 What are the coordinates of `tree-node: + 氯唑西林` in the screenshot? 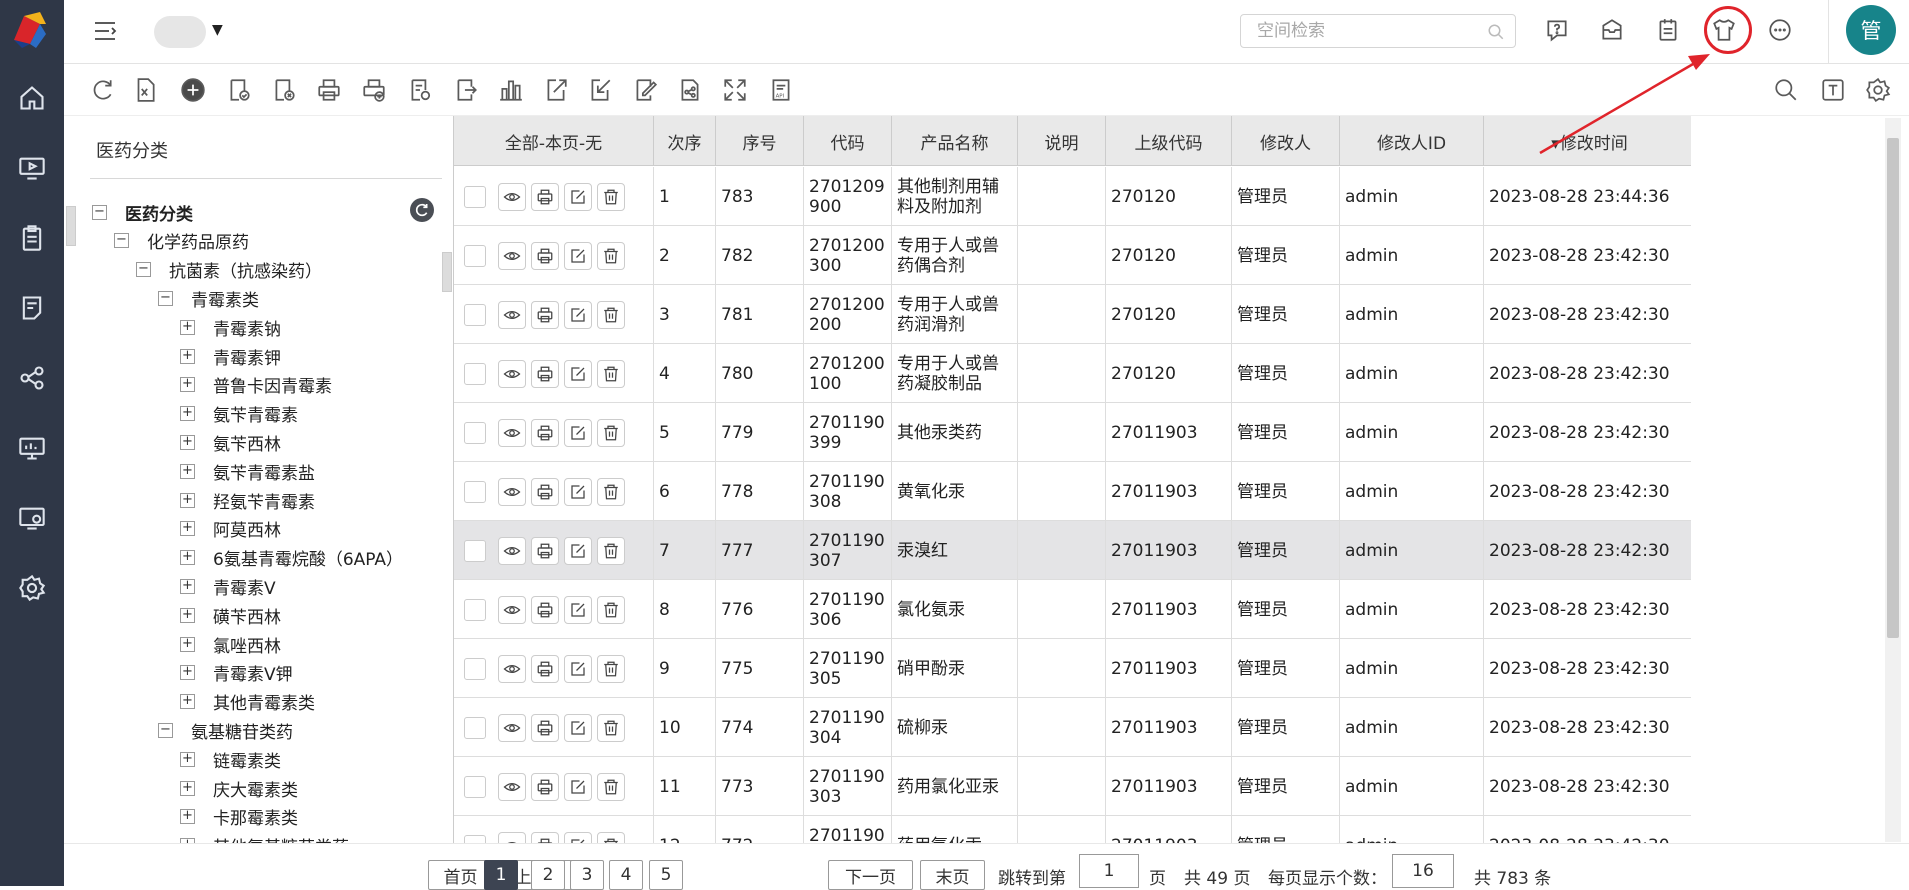 It's located at (230, 644).